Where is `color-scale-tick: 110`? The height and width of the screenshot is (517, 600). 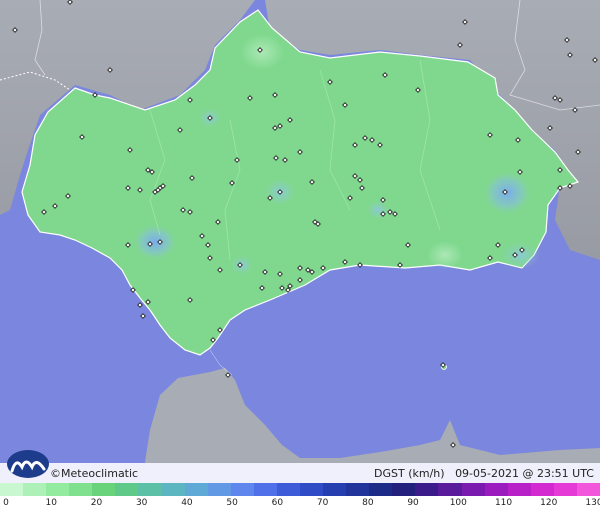 color-scale-tick: 110 is located at coordinates (503, 503).